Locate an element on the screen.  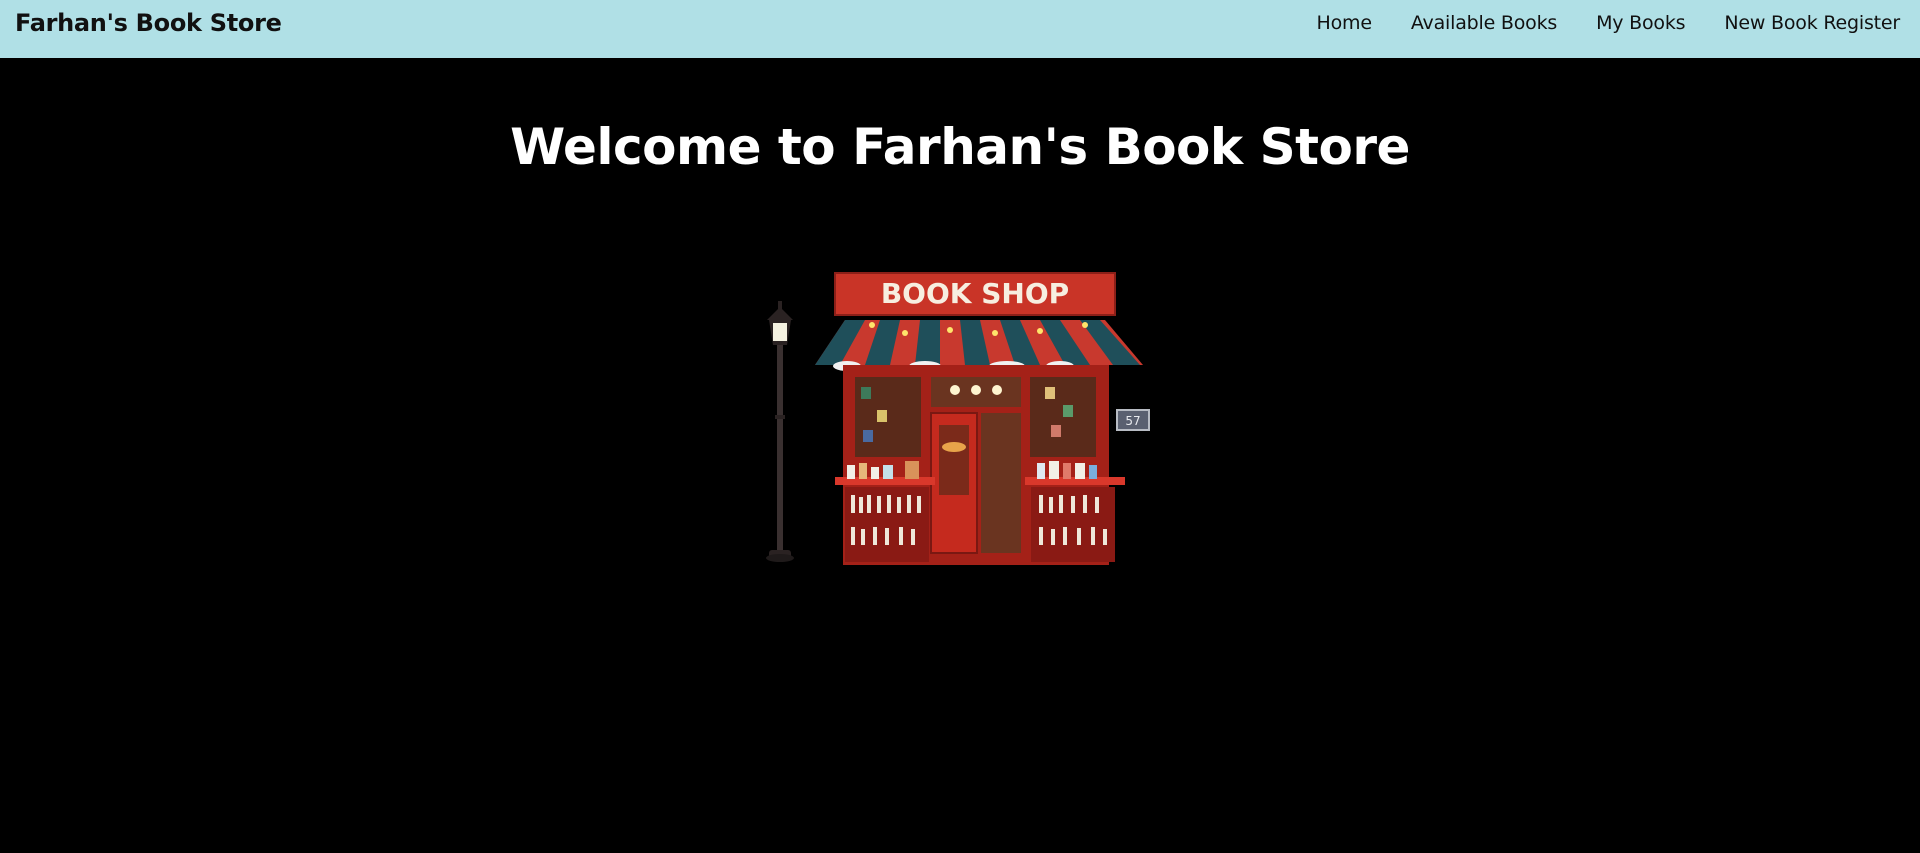
nav-available-books-link: Available Books is located at coordinates (1484, 23).